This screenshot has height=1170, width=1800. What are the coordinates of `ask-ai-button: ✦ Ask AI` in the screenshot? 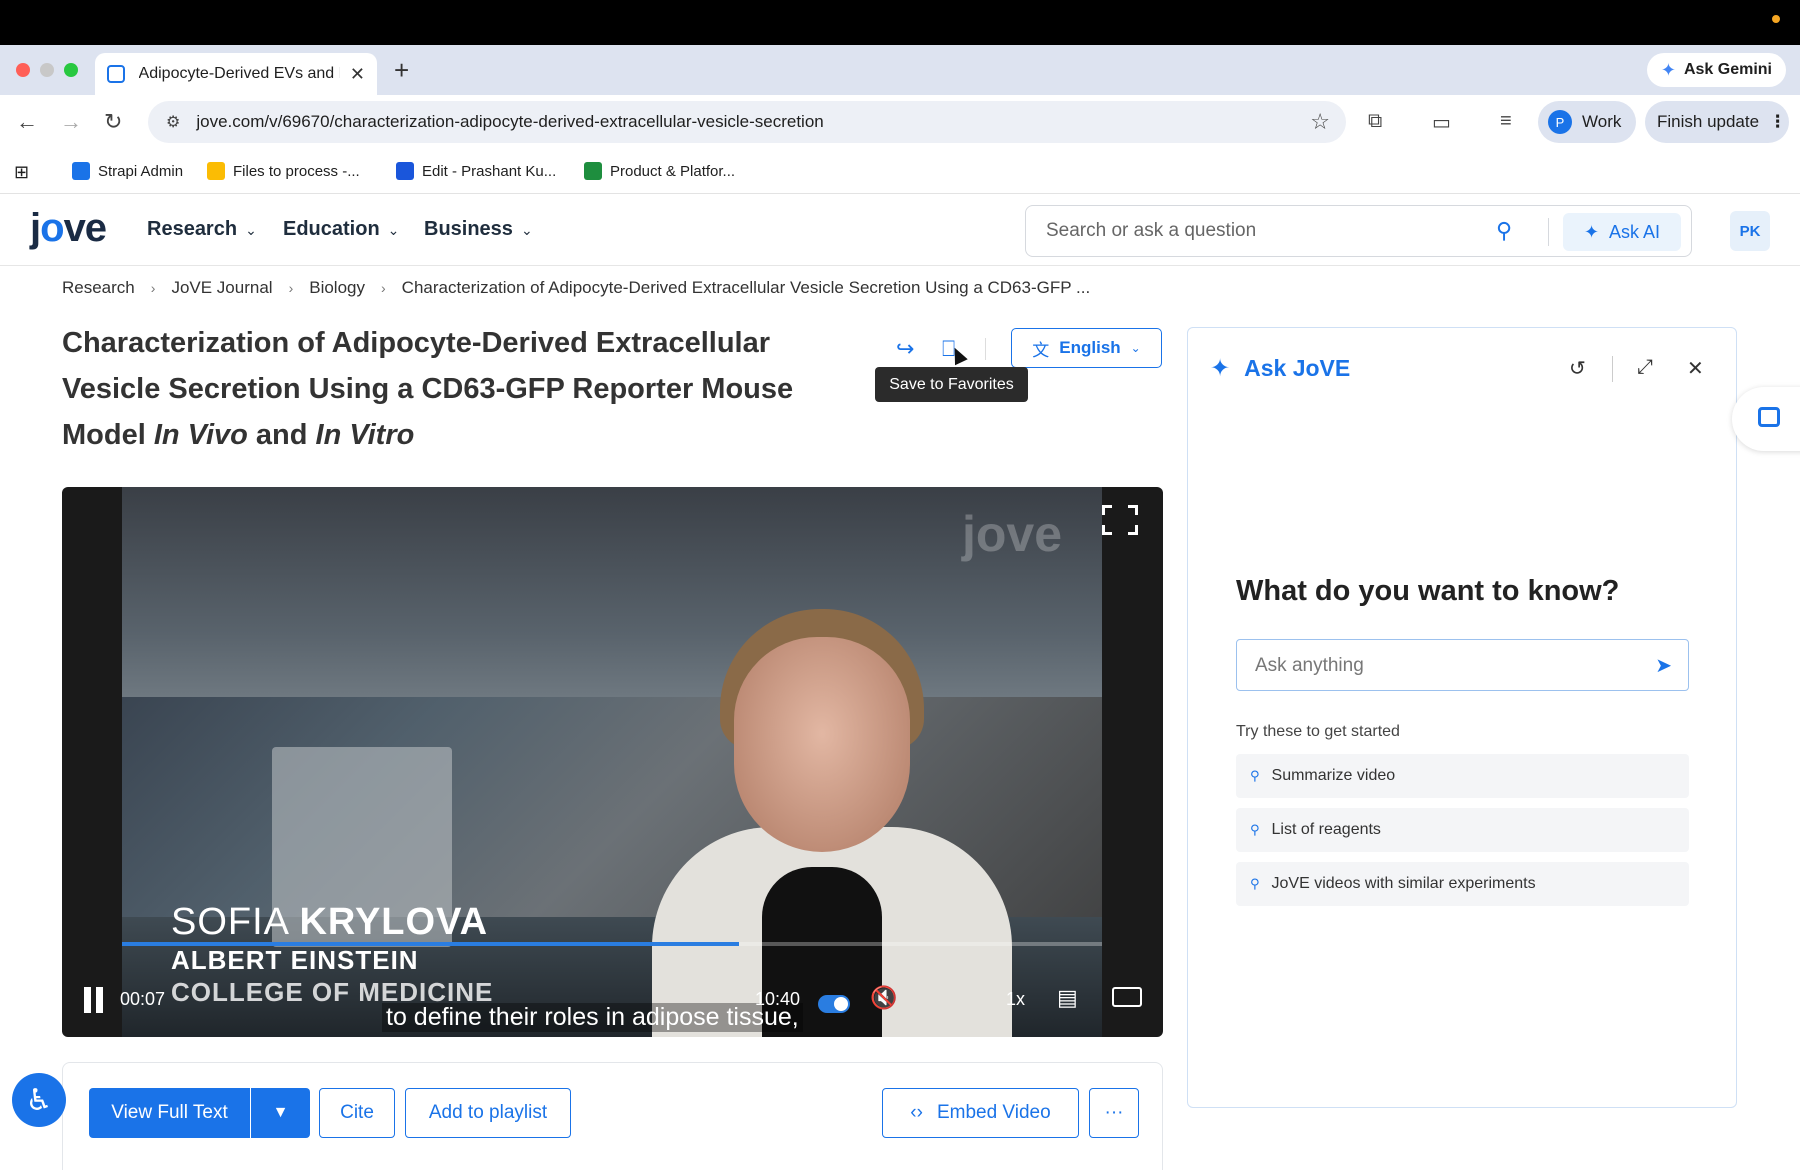 It's located at (1622, 232).